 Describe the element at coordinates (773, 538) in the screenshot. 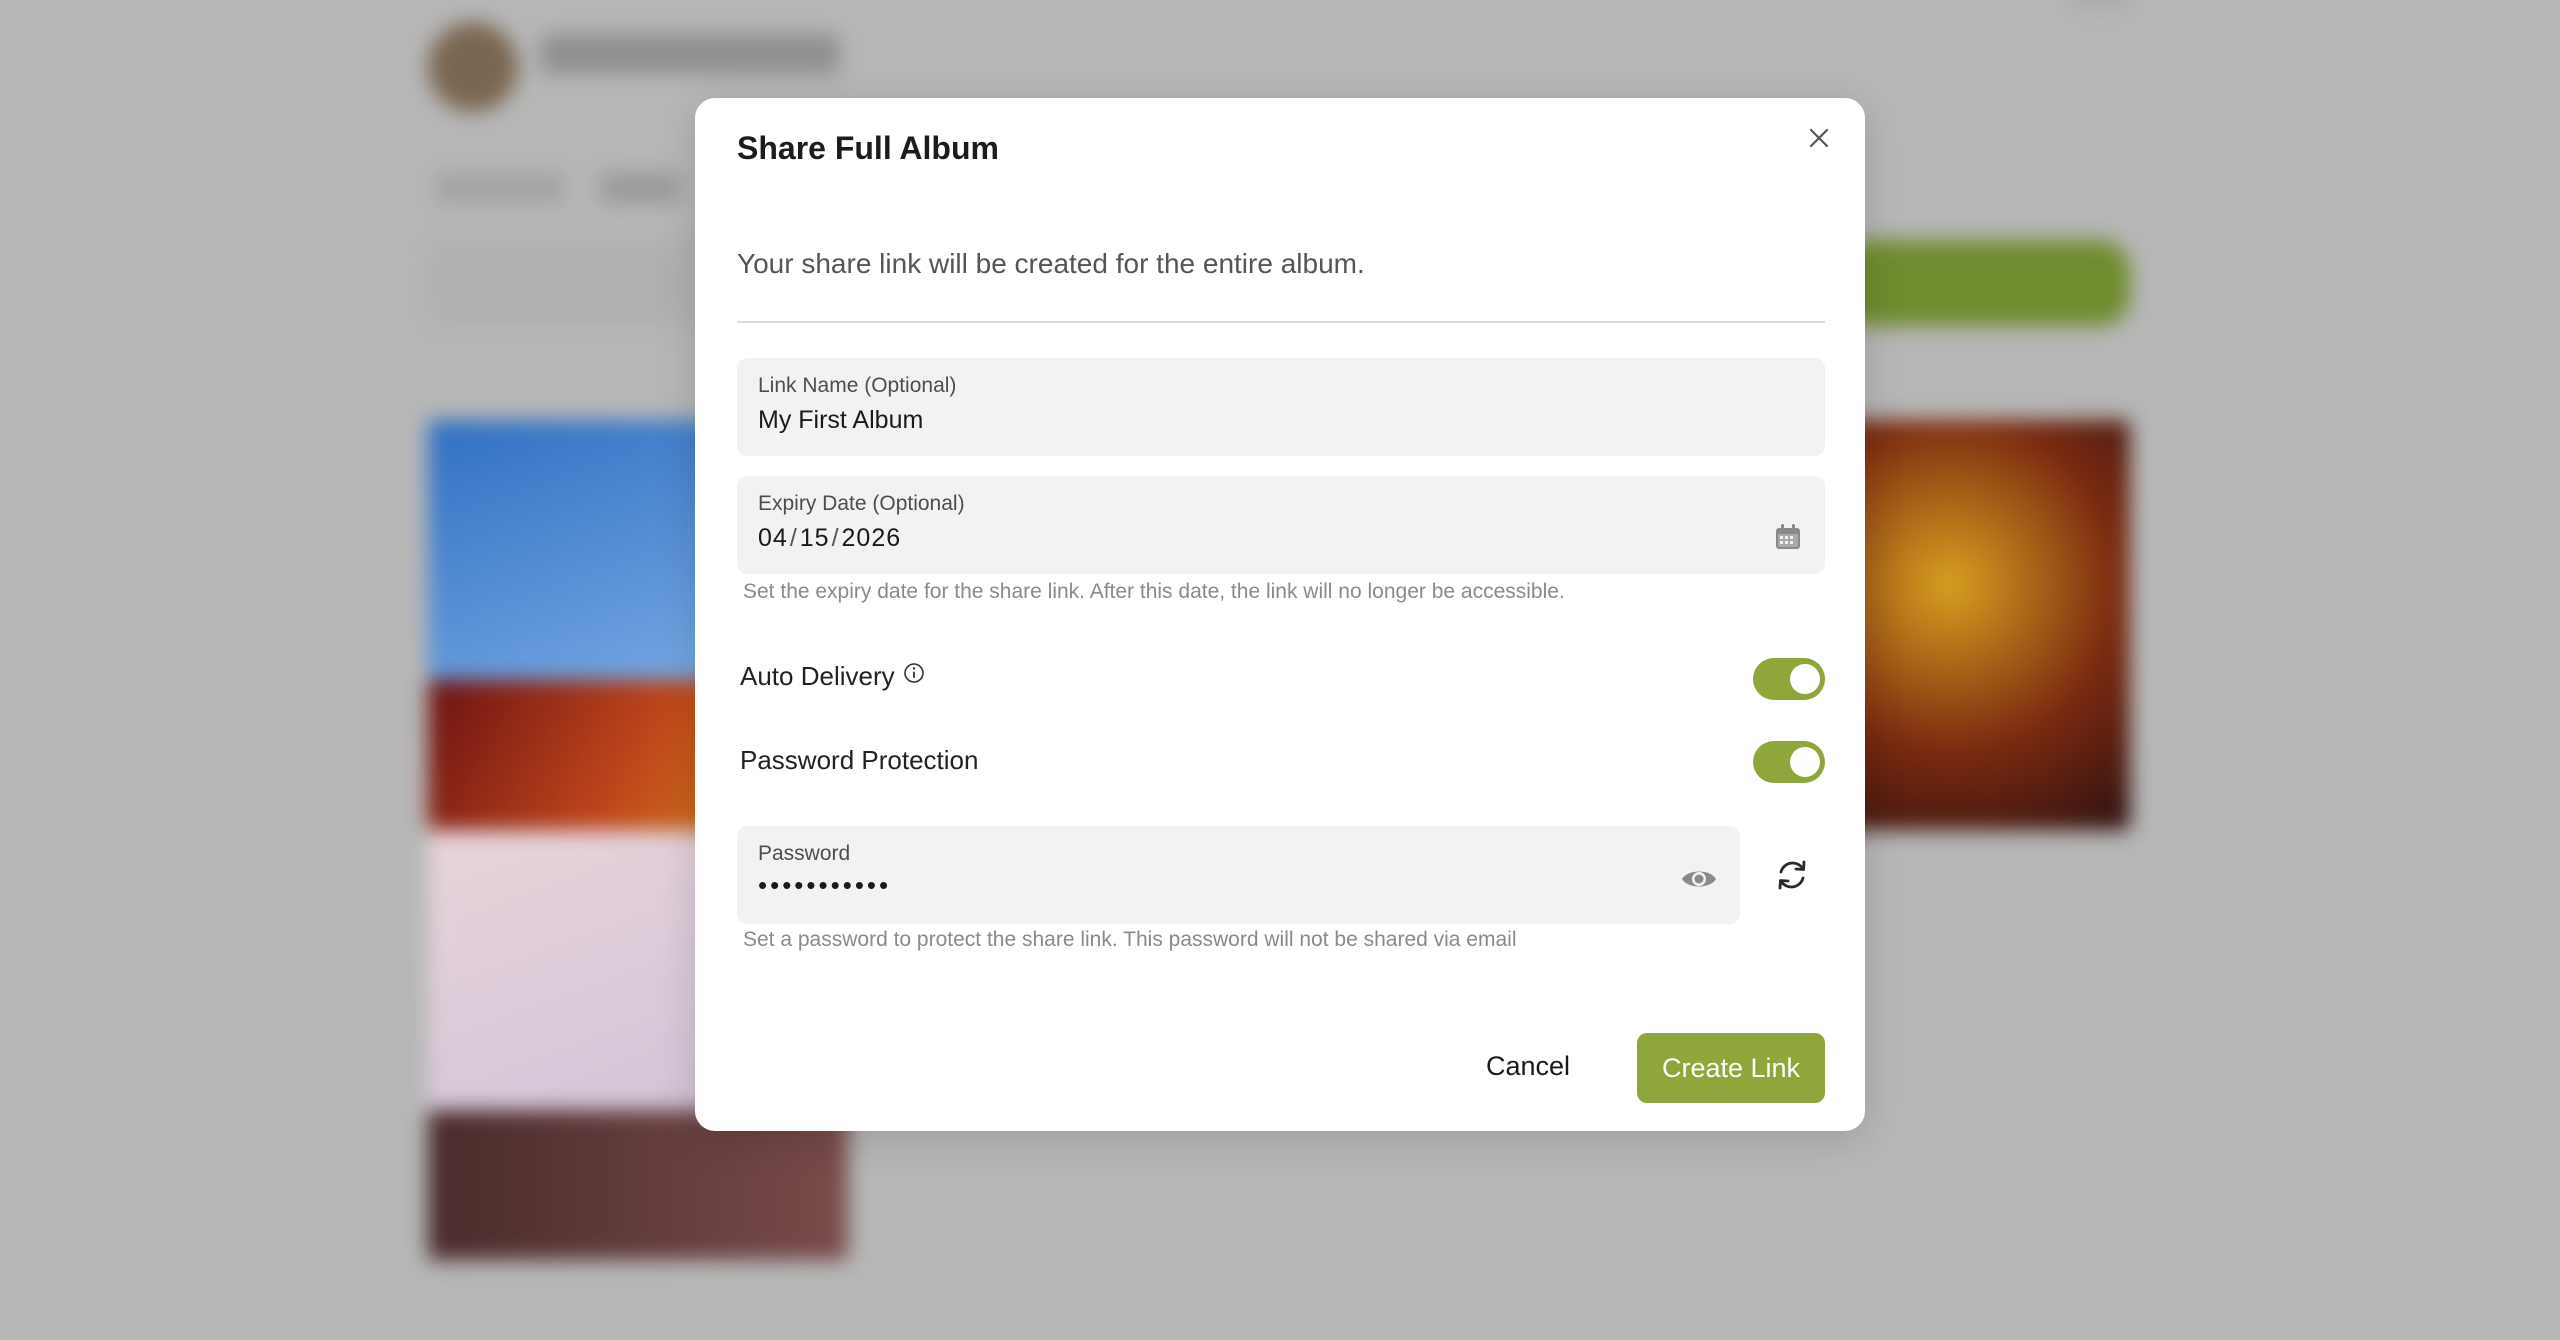

I see `expiry-month: 04` at that location.